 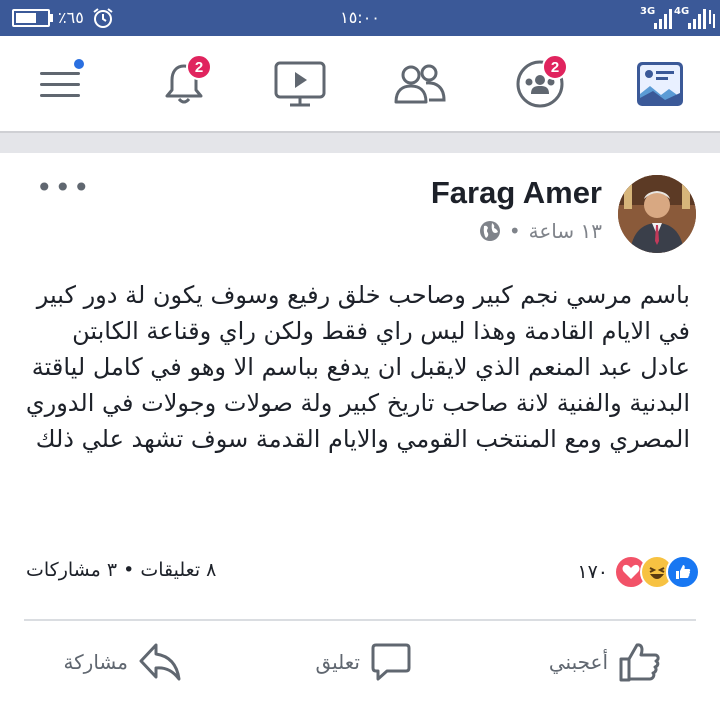 What do you see at coordinates (160, 662) in the screenshot?
I see `share-icon` at bounding box center [160, 662].